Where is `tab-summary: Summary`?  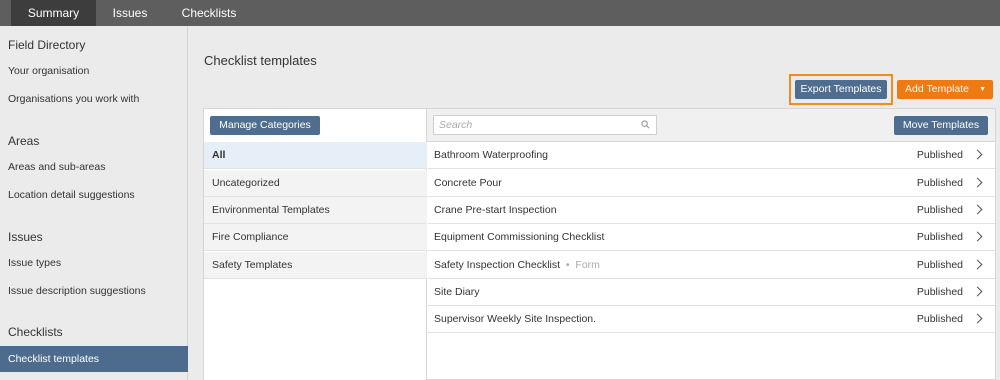 tab-summary: Summary is located at coordinates (53, 13).